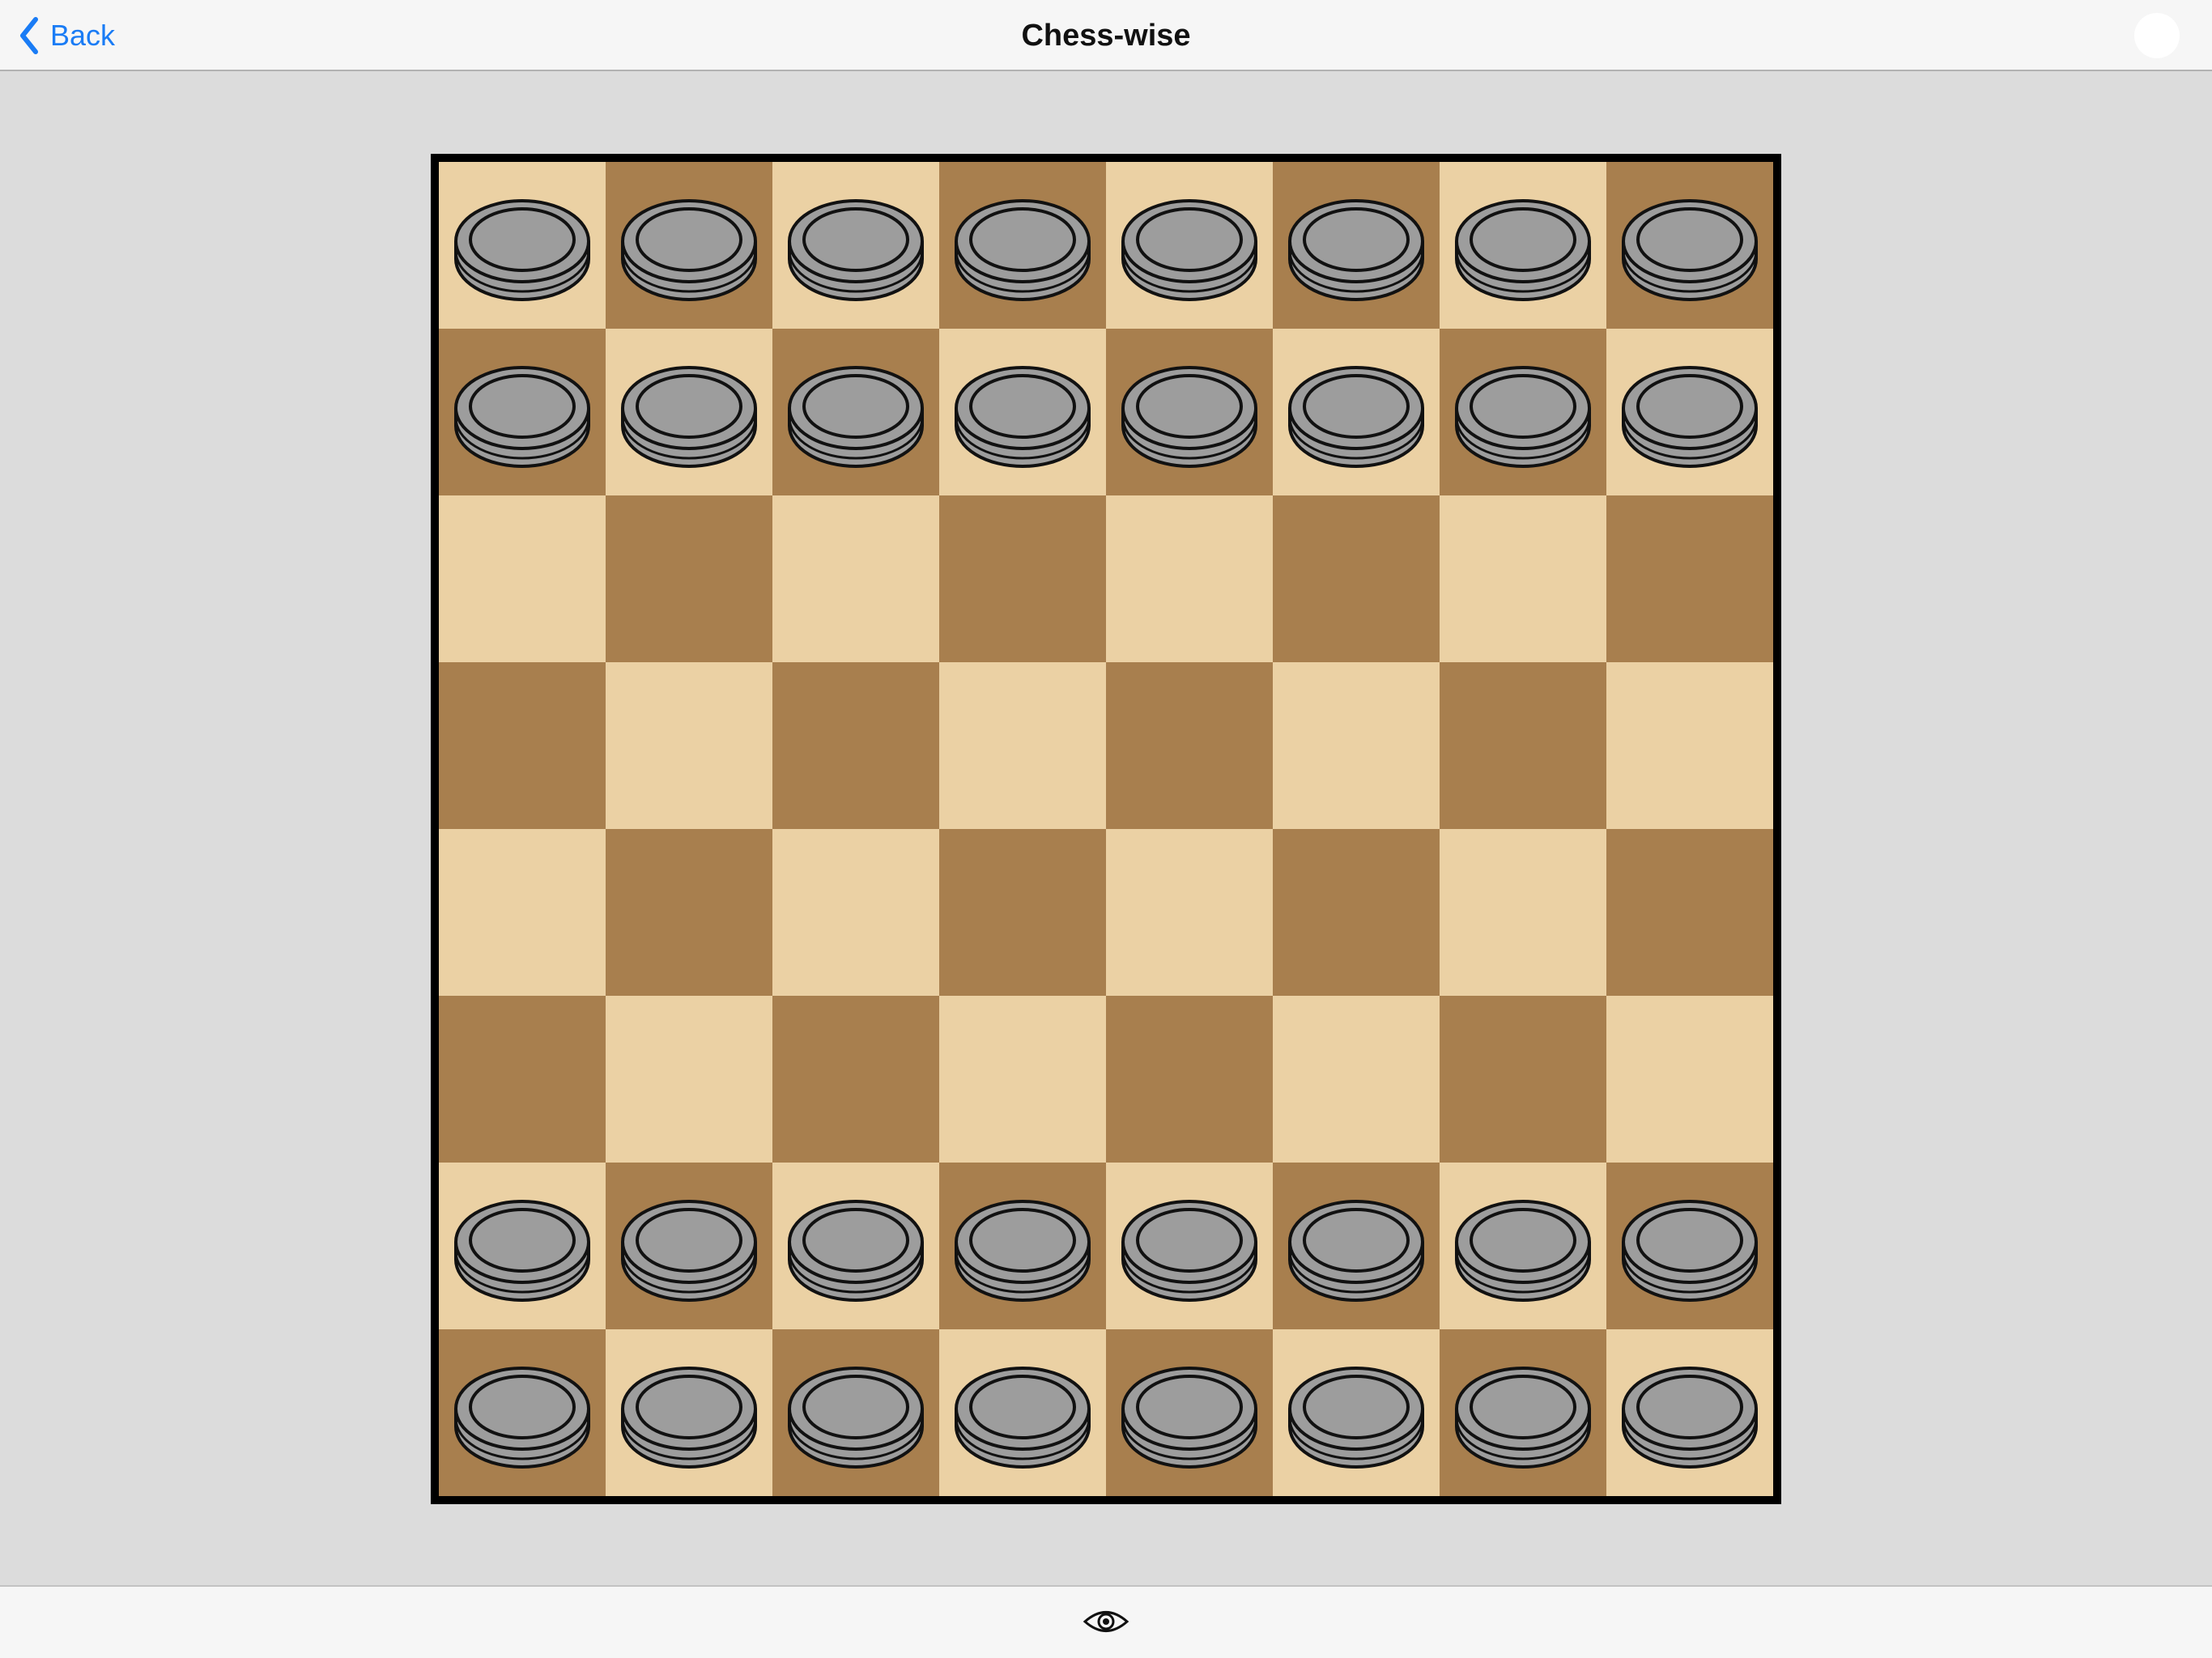  What do you see at coordinates (2157, 35) in the screenshot?
I see `status-dot` at bounding box center [2157, 35].